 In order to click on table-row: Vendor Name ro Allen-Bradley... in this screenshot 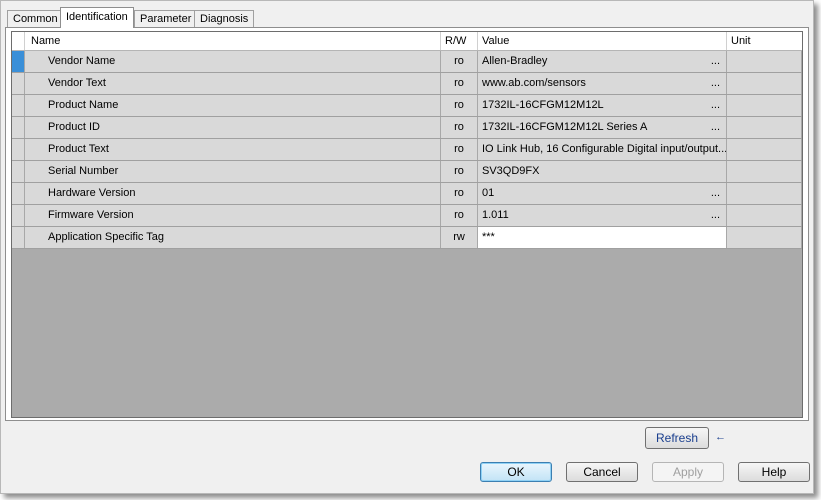, I will do `click(407, 62)`.